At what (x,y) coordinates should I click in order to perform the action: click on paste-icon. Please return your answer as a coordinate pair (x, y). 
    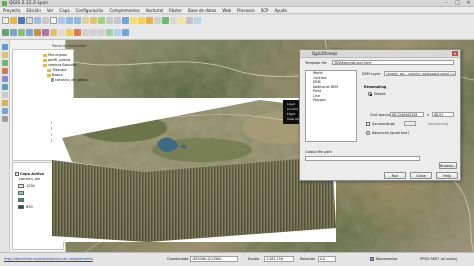
    Looking at the image, I should click on (101, 32).